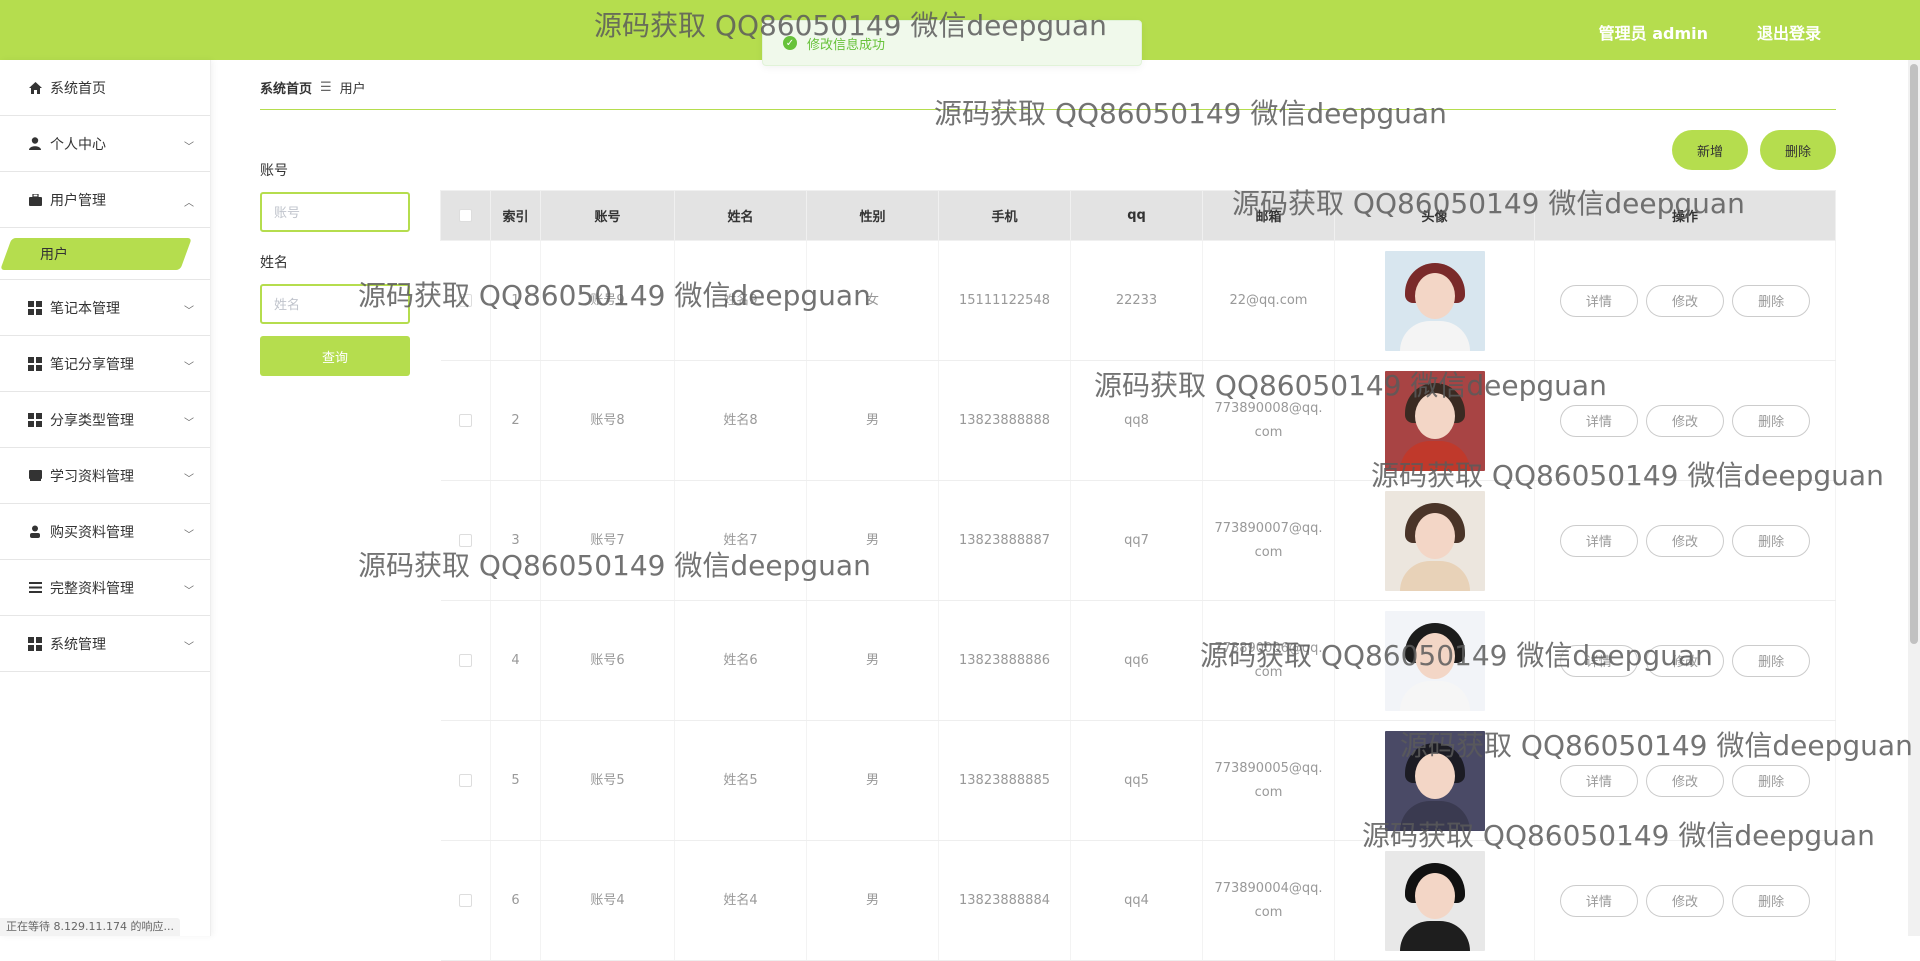  I want to click on breadcrumb-current: 用户, so click(353, 87).